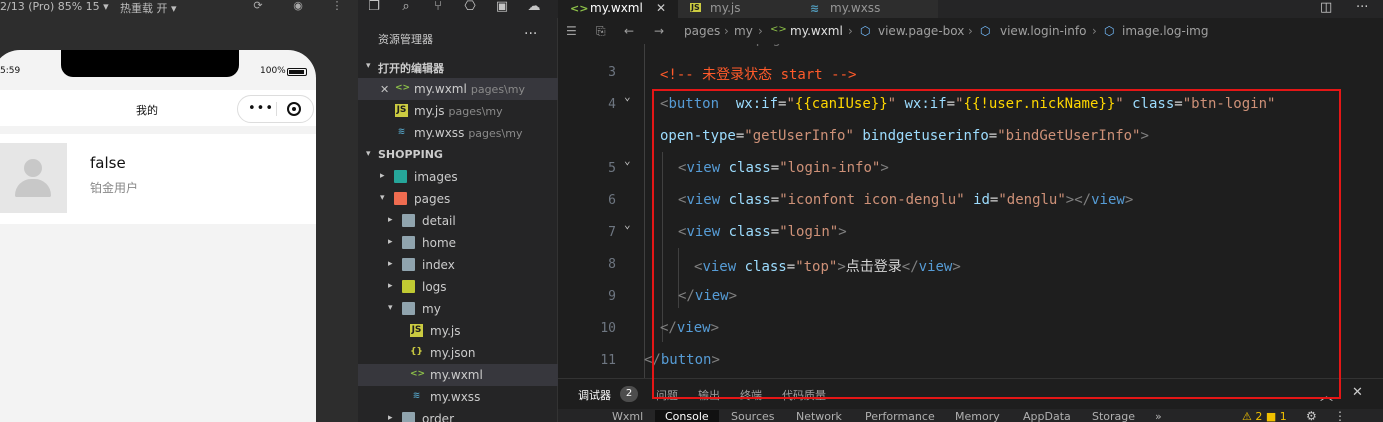 The image size is (1383, 422). What do you see at coordinates (762, 232) in the screenshot?
I see `code-line: <view class="login">` at bounding box center [762, 232].